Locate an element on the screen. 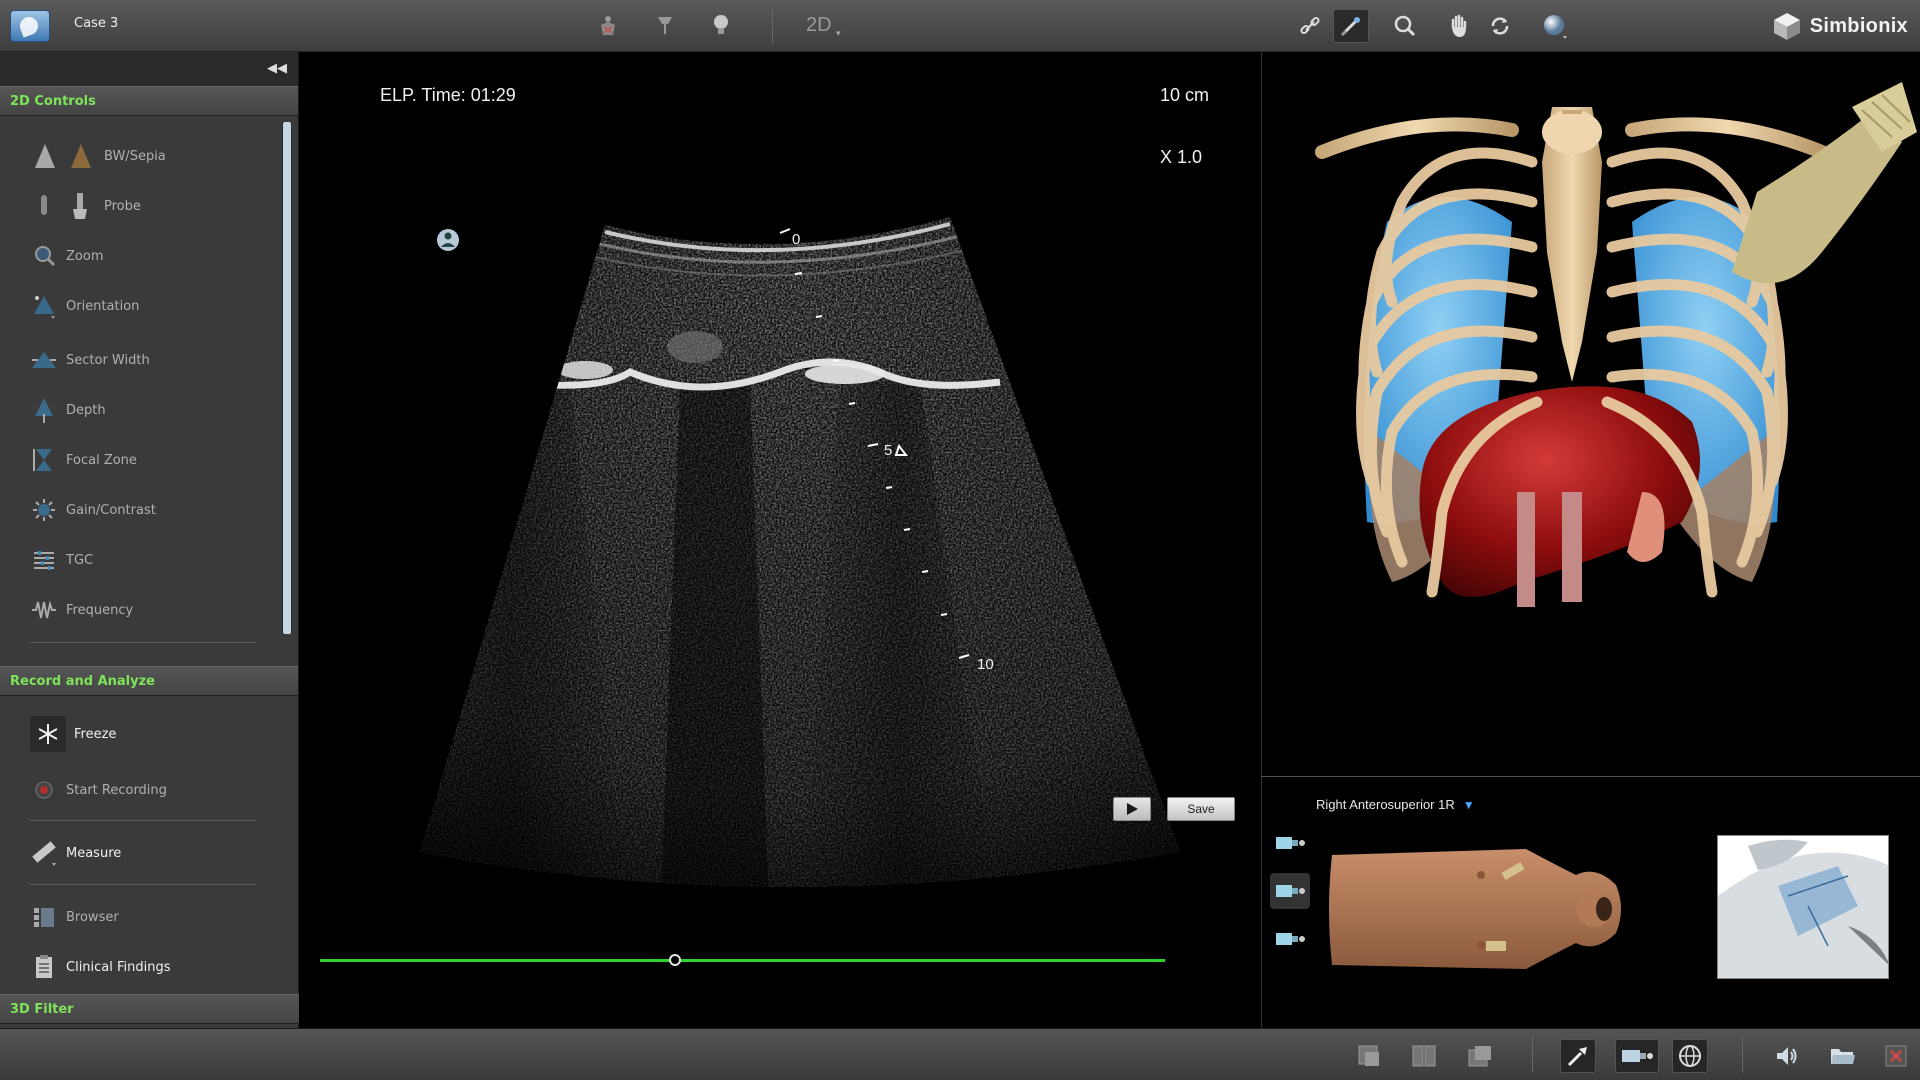 Image resolution: width=1920 pixels, height=1080 pixels. control-label: Frequency is located at coordinates (100, 610).